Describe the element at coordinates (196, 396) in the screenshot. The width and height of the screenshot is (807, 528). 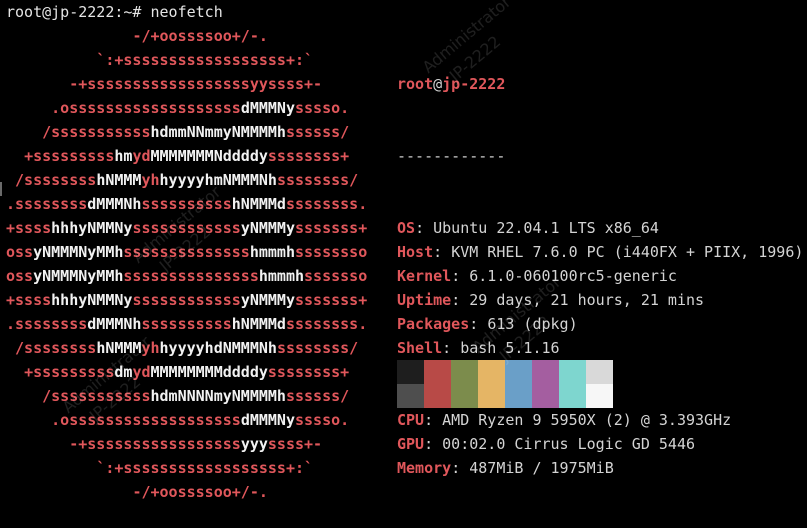
I see `logo-line: /ssssssssssshdmNNNNmyNMMMMhssssss/` at that location.